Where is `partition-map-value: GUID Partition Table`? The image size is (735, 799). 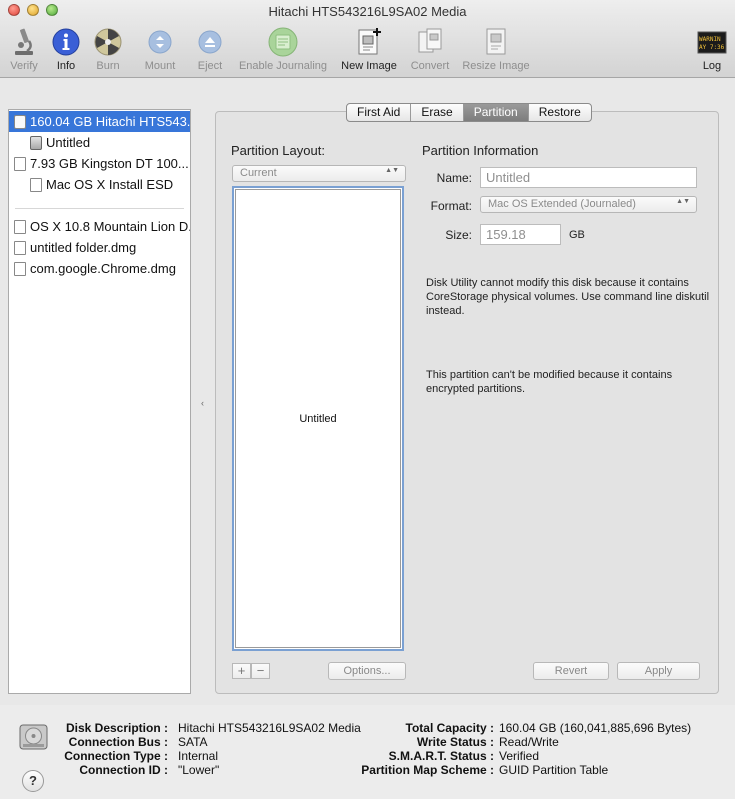
partition-map-value: GUID Partition Table is located at coordinates (554, 770).